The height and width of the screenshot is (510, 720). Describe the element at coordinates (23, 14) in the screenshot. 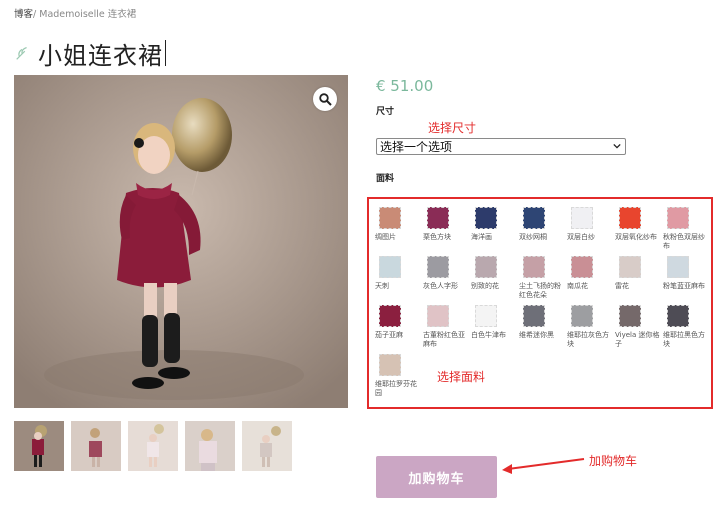

I see `breadcrumb-home-link: 博客` at that location.